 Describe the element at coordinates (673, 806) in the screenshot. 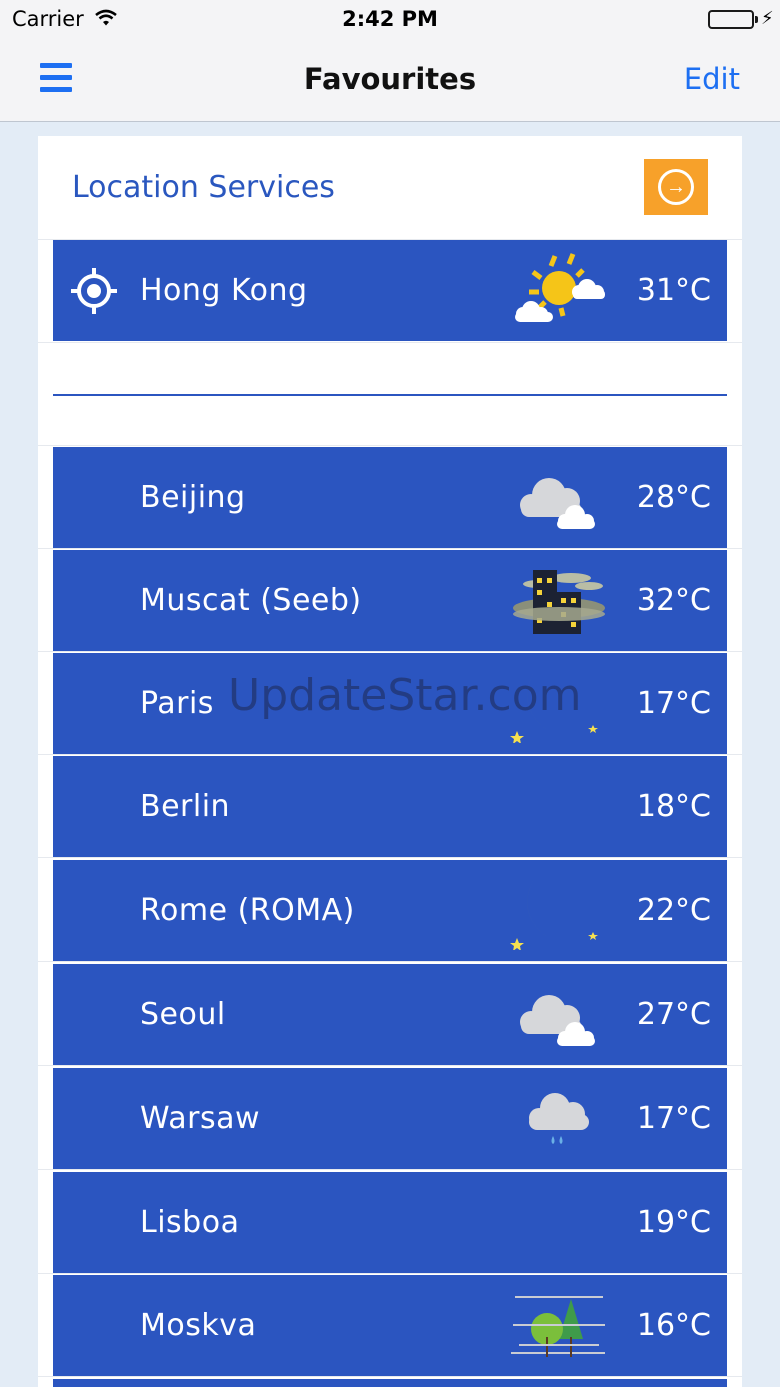

I see `temperature: 18°C` at that location.